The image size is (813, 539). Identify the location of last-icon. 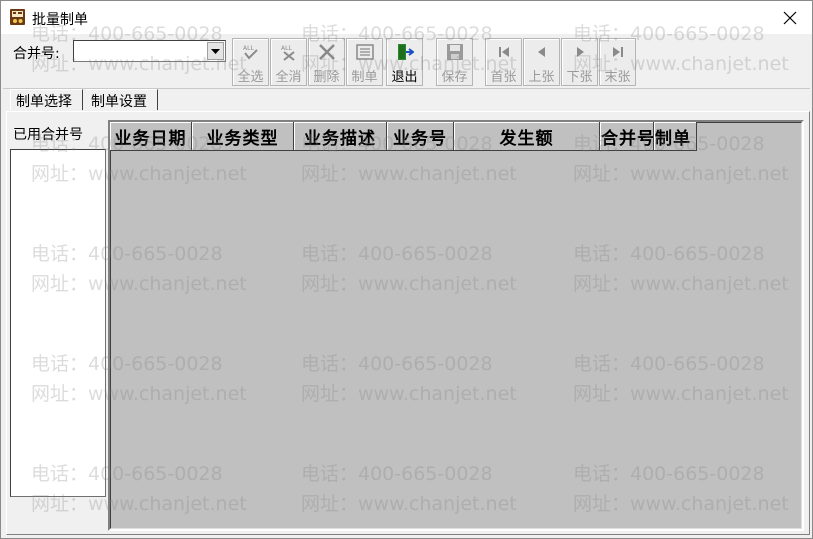
(618, 52).